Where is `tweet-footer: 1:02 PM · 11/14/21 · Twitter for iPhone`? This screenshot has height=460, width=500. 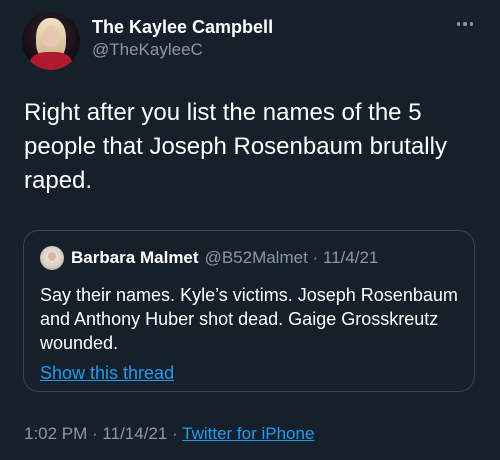 tweet-footer: 1:02 PM · 11/14/21 · Twitter for iPhone is located at coordinates (169, 434).